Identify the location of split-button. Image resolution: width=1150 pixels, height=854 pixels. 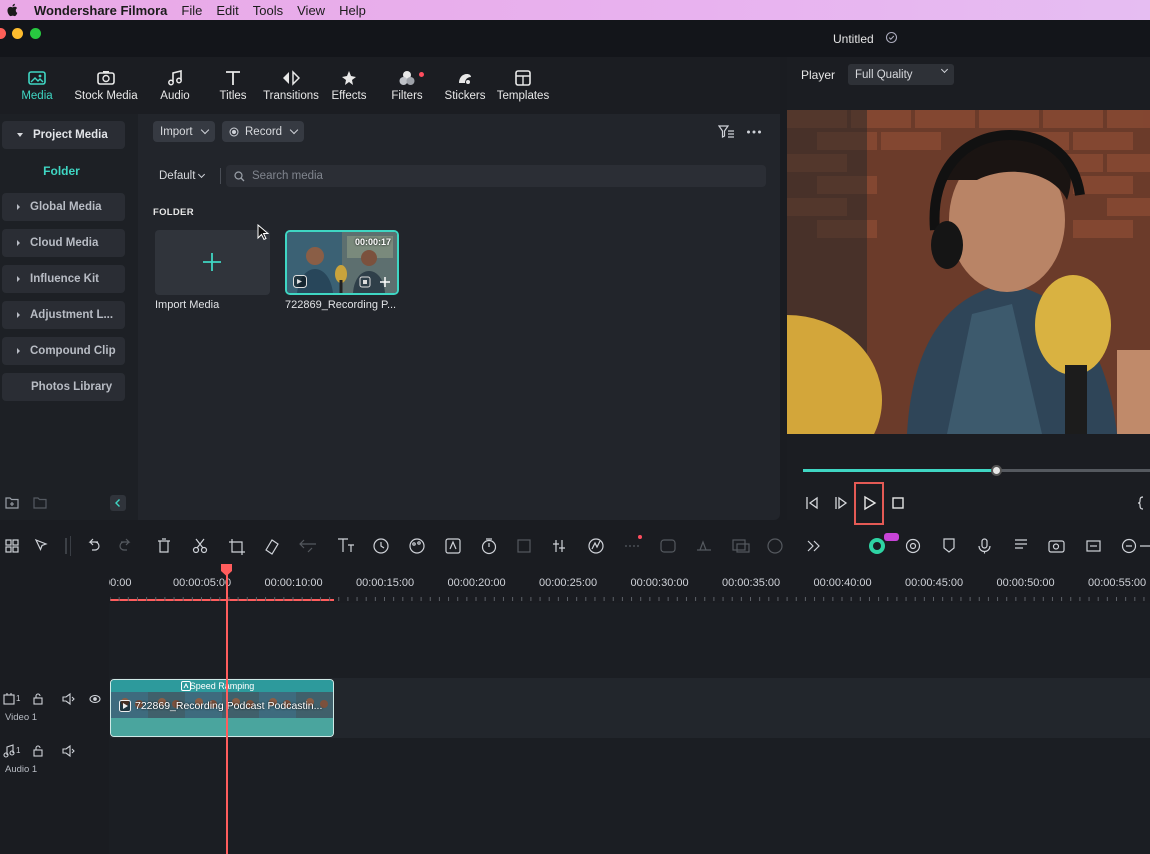
(200, 547).